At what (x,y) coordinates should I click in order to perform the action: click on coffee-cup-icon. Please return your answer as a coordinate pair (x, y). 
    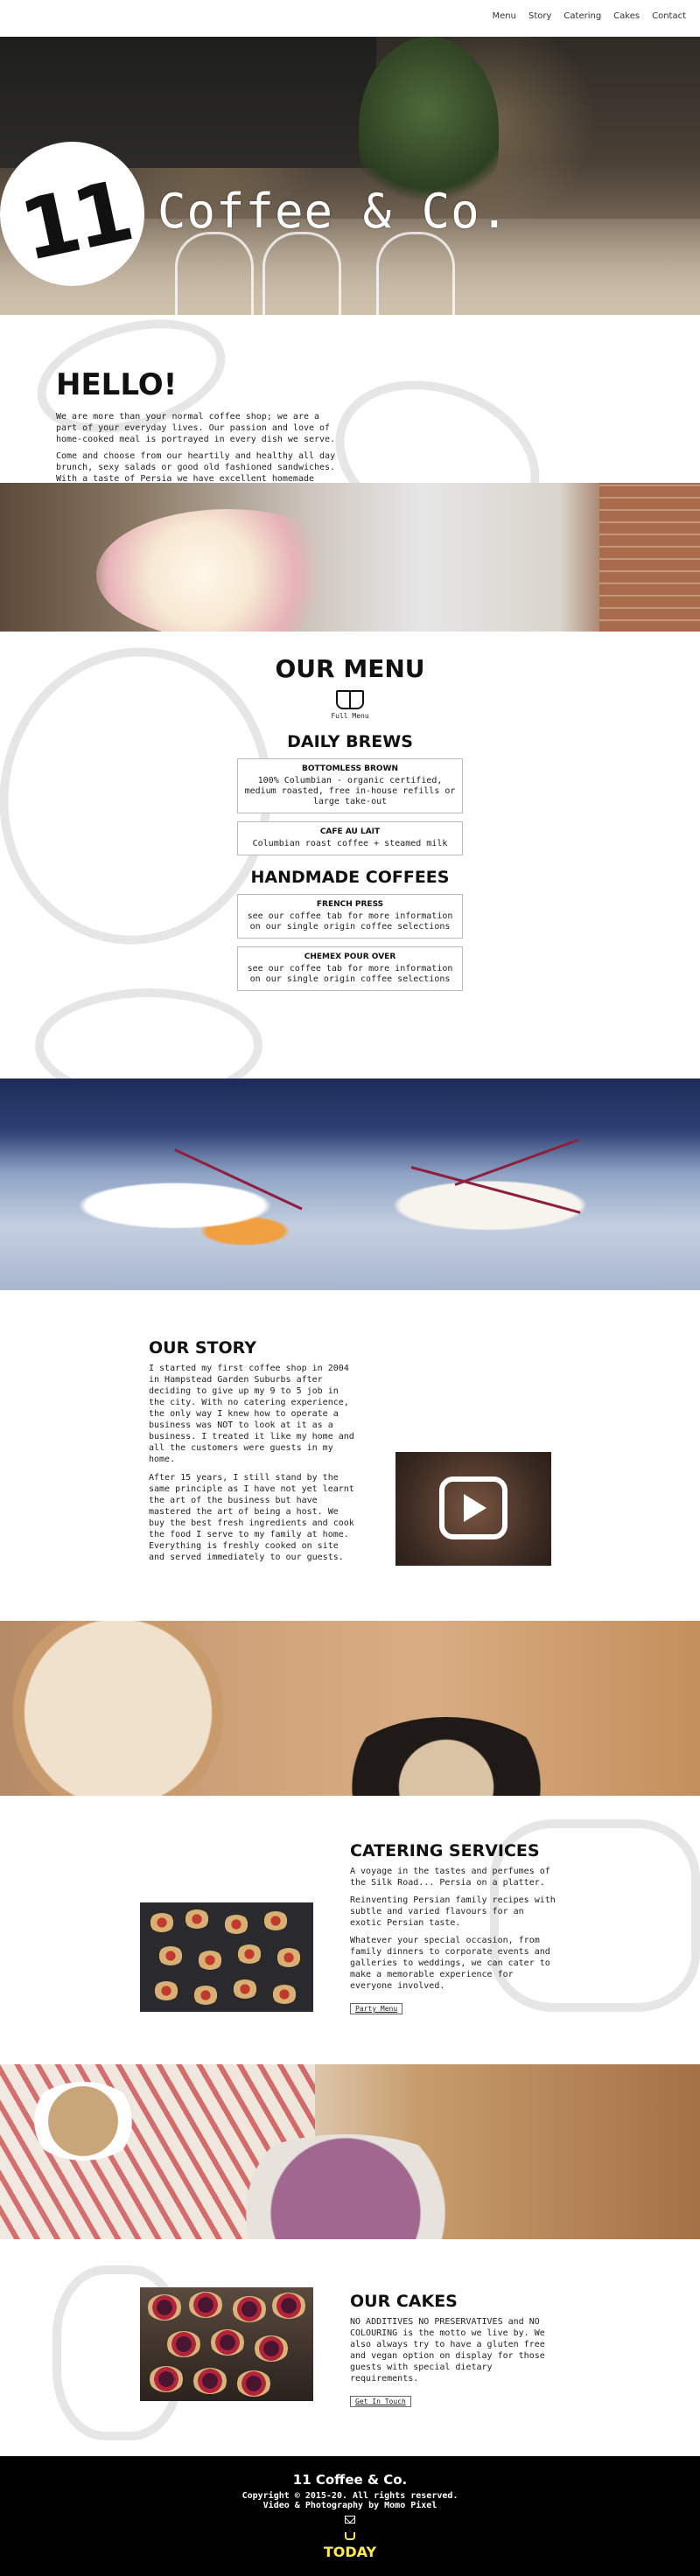
    Looking at the image, I should click on (350, 2536).